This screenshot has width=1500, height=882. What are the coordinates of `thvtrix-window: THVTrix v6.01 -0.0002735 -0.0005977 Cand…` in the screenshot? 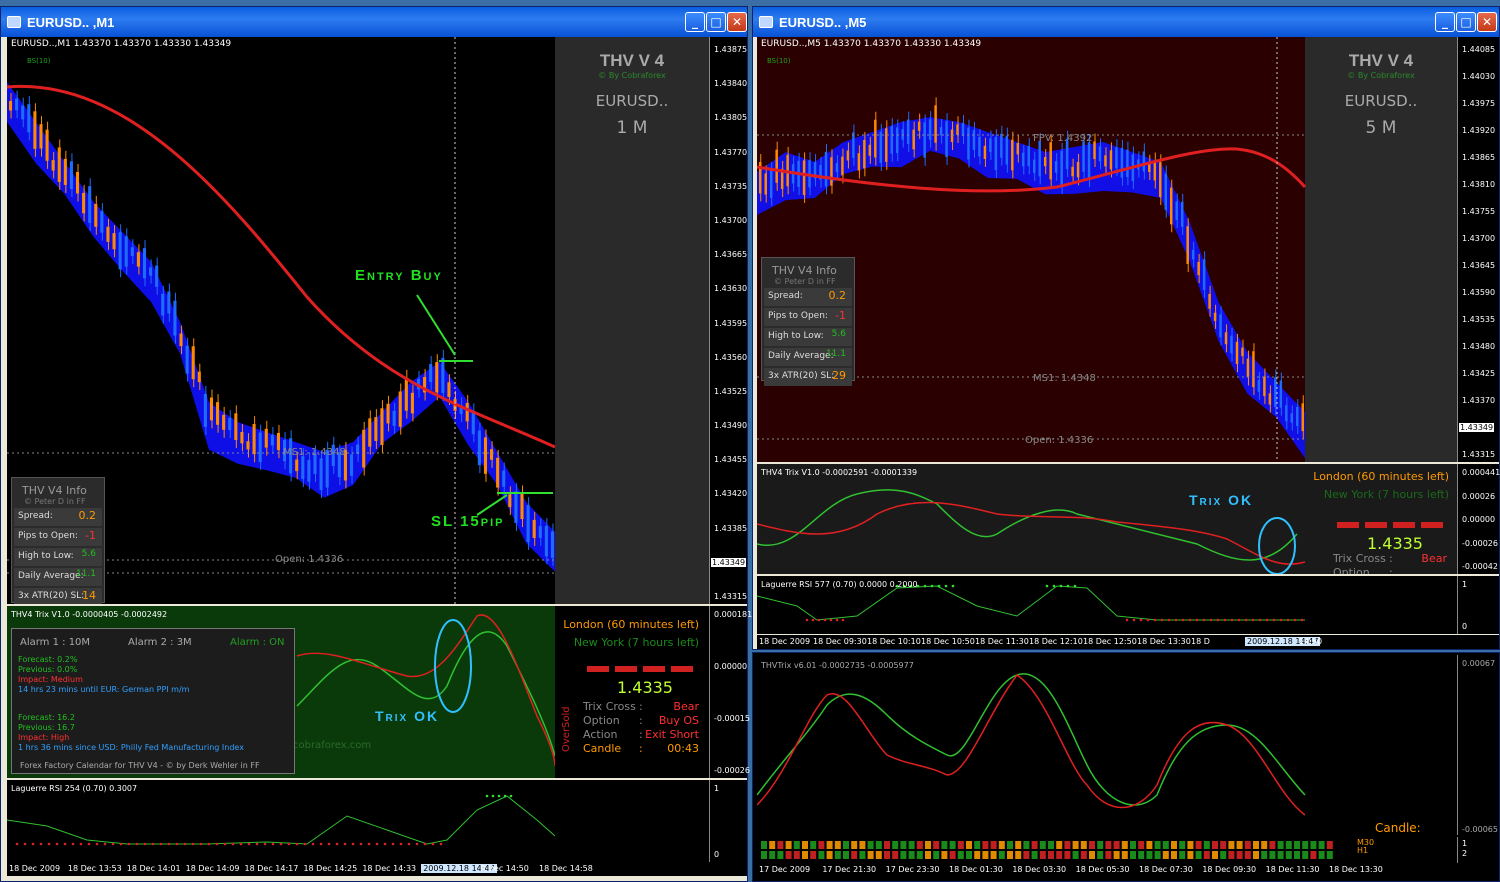 It's located at (1126, 767).